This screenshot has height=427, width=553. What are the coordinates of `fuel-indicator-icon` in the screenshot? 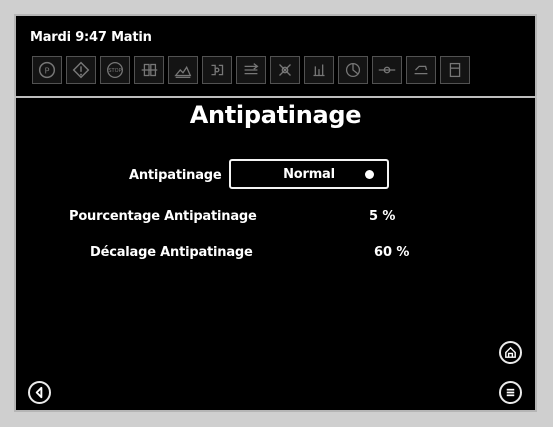 It's located at (455, 70).